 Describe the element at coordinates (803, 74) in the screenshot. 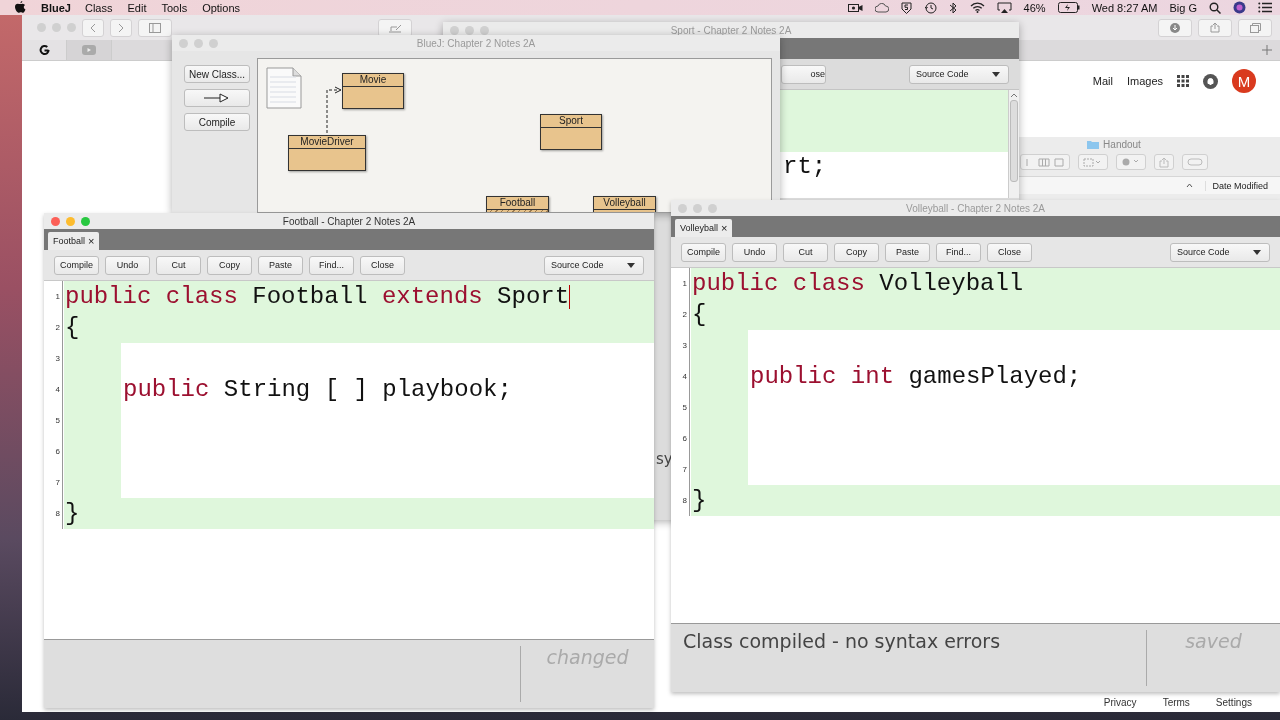

I see `toolbar-button: ose` at that location.